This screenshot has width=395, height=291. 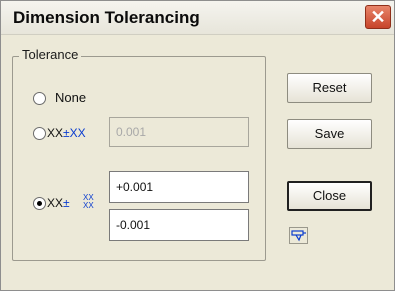 I want to click on close-button: Close, so click(x=329, y=196).